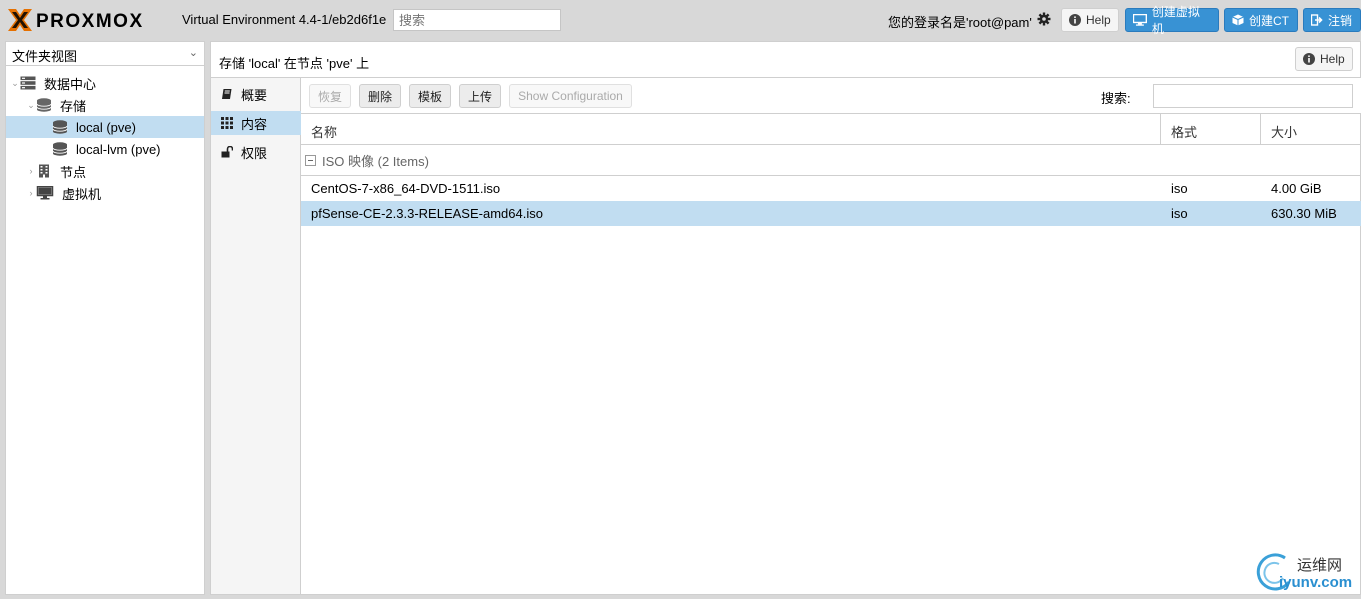 This screenshot has height=599, width=1361. I want to click on view-selector: 文件夹视图 ⌄, so click(105, 54).